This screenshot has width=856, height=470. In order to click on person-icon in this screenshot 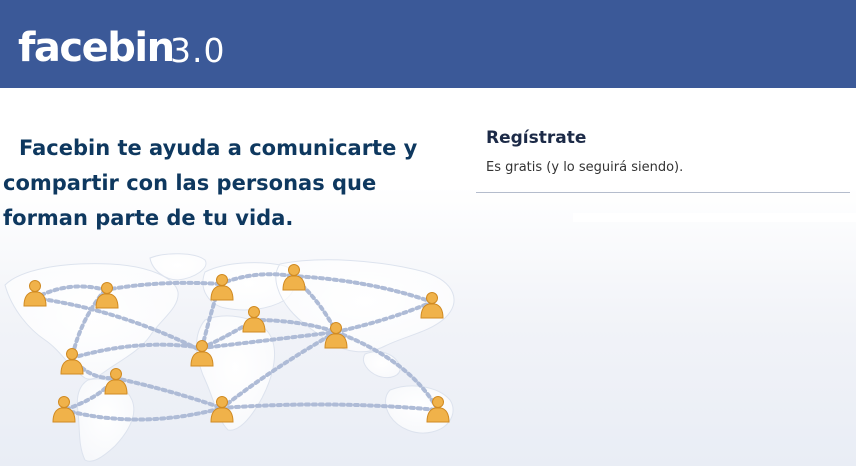, I will do `click(64, 409)`.